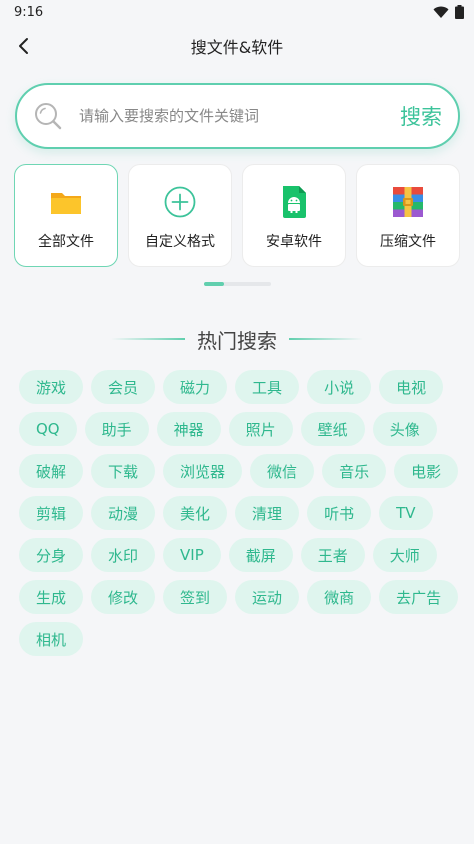 This screenshot has height=844, width=474. What do you see at coordinates (180, 242) in the screenshot?
I see `category-label: 自定义格式` at bounding box center [180, 242].